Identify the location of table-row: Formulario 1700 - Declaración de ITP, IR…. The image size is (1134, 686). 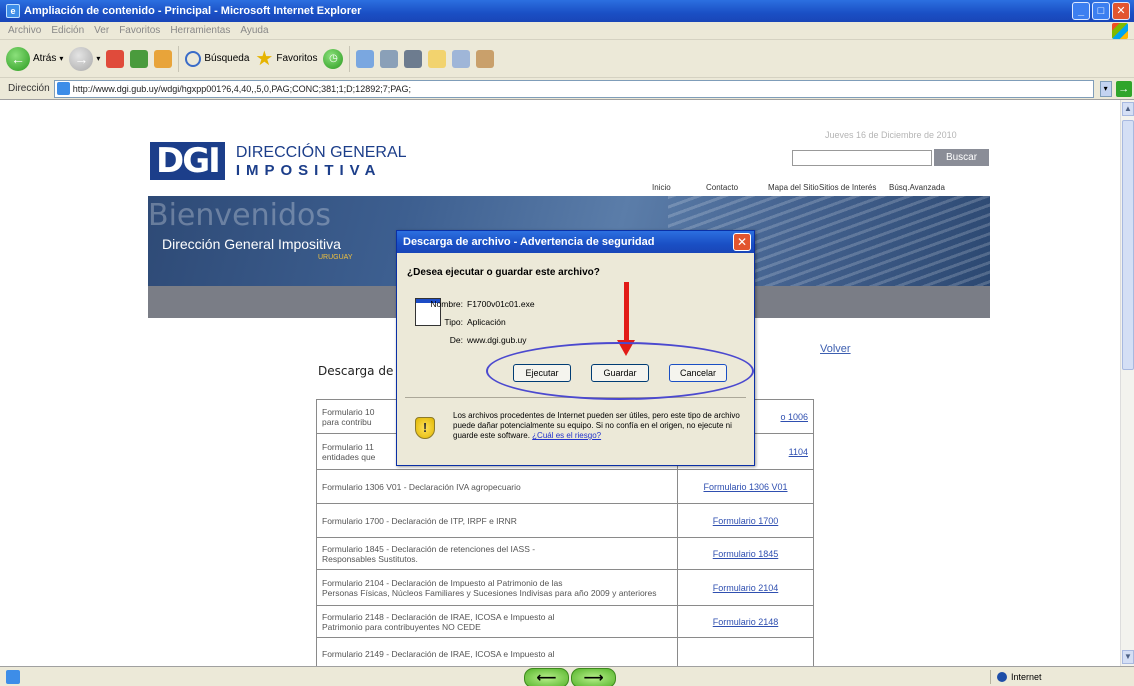
(565, 520).